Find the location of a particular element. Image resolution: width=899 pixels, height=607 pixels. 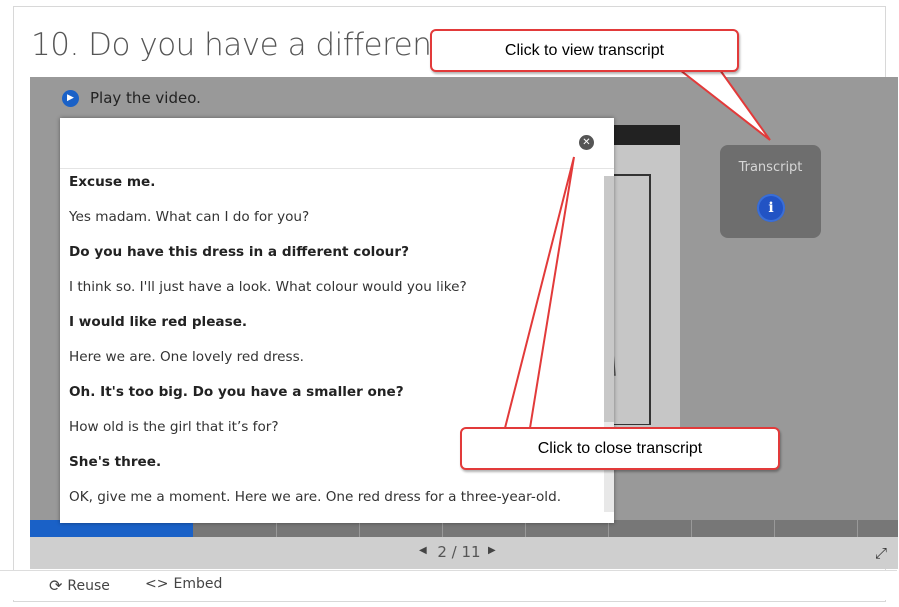

callout-view-transcript: Click to view transcript is located at coordinates (584, 50).